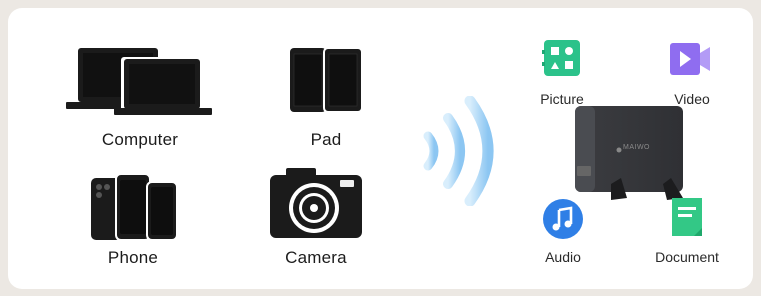 The height and width of the screenshot is (296, 761). What do you see at coordinates (316, 257) in the screenshot?
I see `camera-label: Camera` at bounding box center [316, 257].